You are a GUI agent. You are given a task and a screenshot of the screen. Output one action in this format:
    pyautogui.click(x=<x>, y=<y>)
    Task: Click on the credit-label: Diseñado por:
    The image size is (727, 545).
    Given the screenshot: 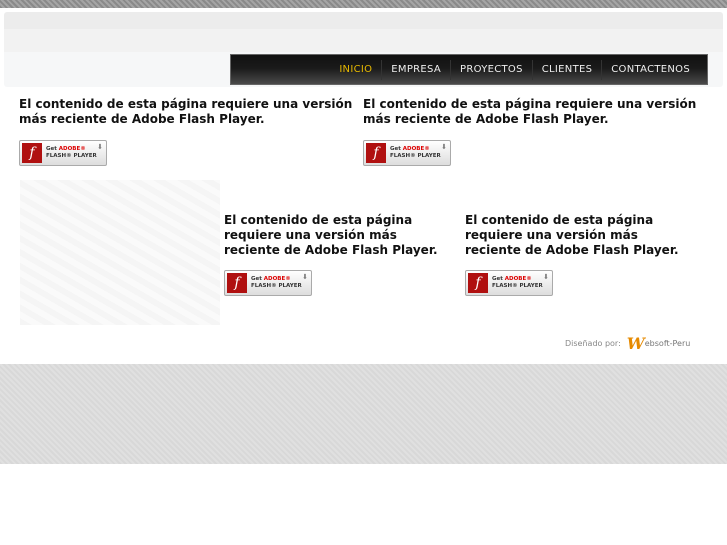 What is the action you would take?
    pyautogui.click(x=593, y=343)
    